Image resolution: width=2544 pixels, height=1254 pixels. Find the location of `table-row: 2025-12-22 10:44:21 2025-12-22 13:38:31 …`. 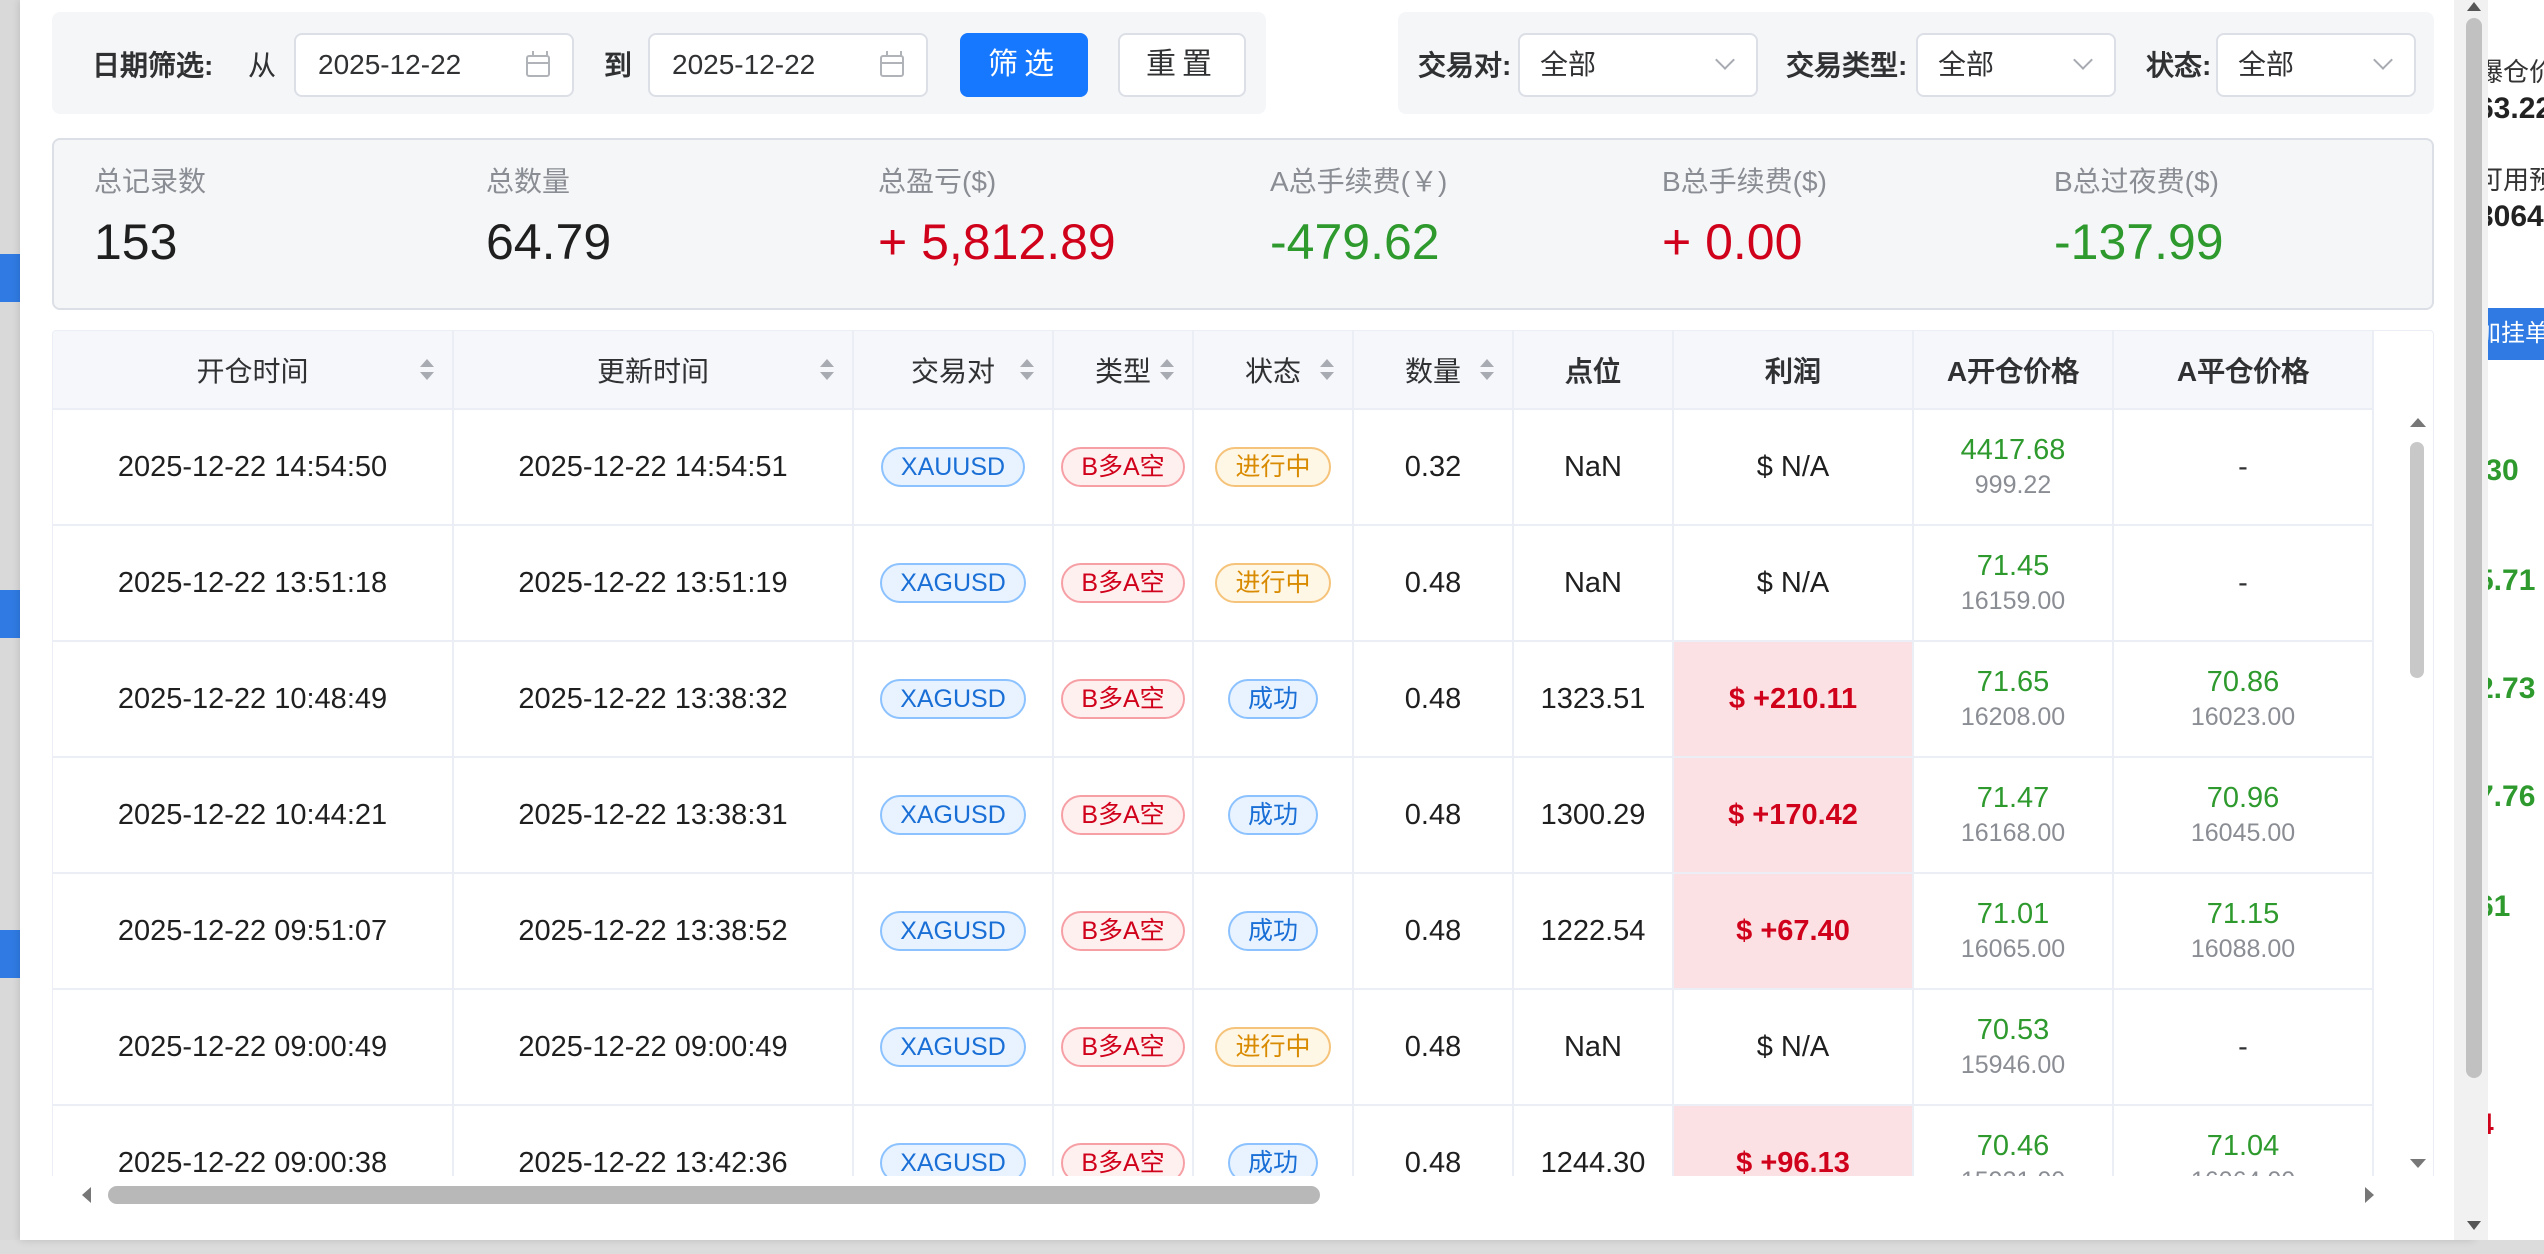

table-row: 2025-12-22 10:44:21 2025-12-22 13:38:31 … is located at coordinates (1213, 815).